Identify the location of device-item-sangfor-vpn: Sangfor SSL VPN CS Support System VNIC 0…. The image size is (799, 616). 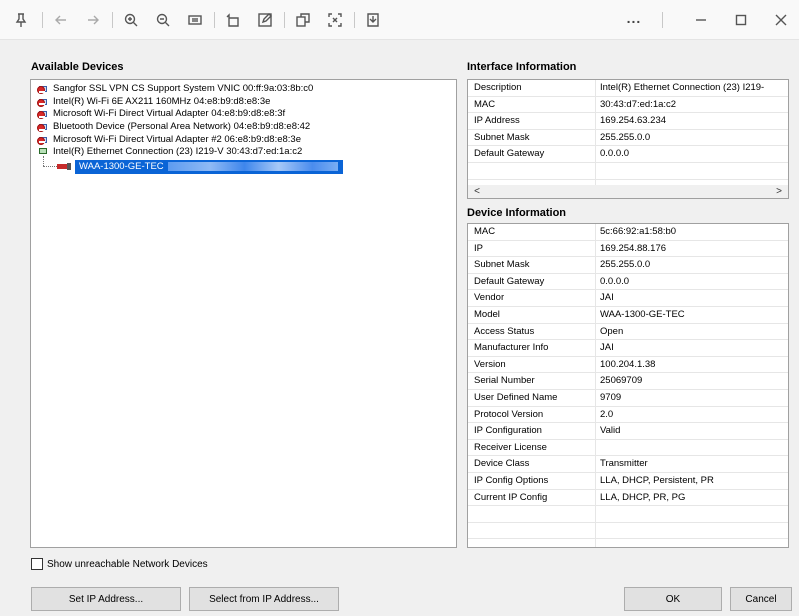
(243, 89).